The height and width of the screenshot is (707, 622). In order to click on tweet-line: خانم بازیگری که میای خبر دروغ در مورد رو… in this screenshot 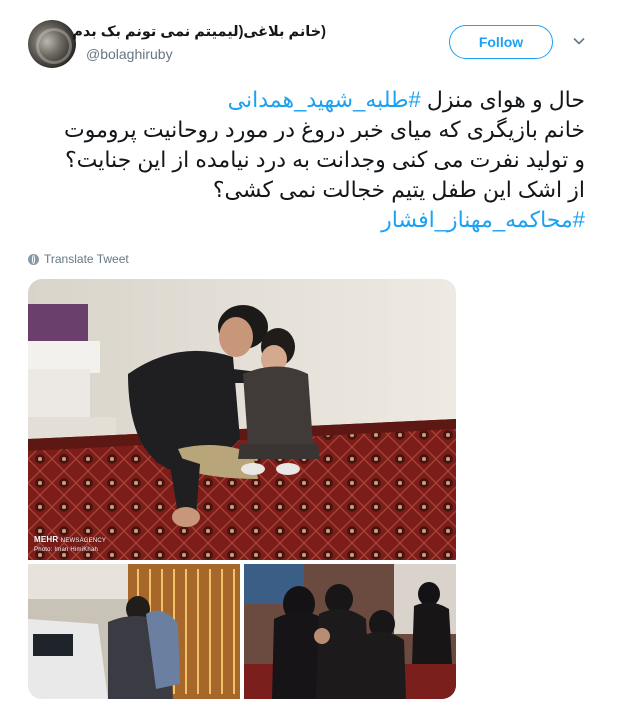, I will do `click(324, 129)`.